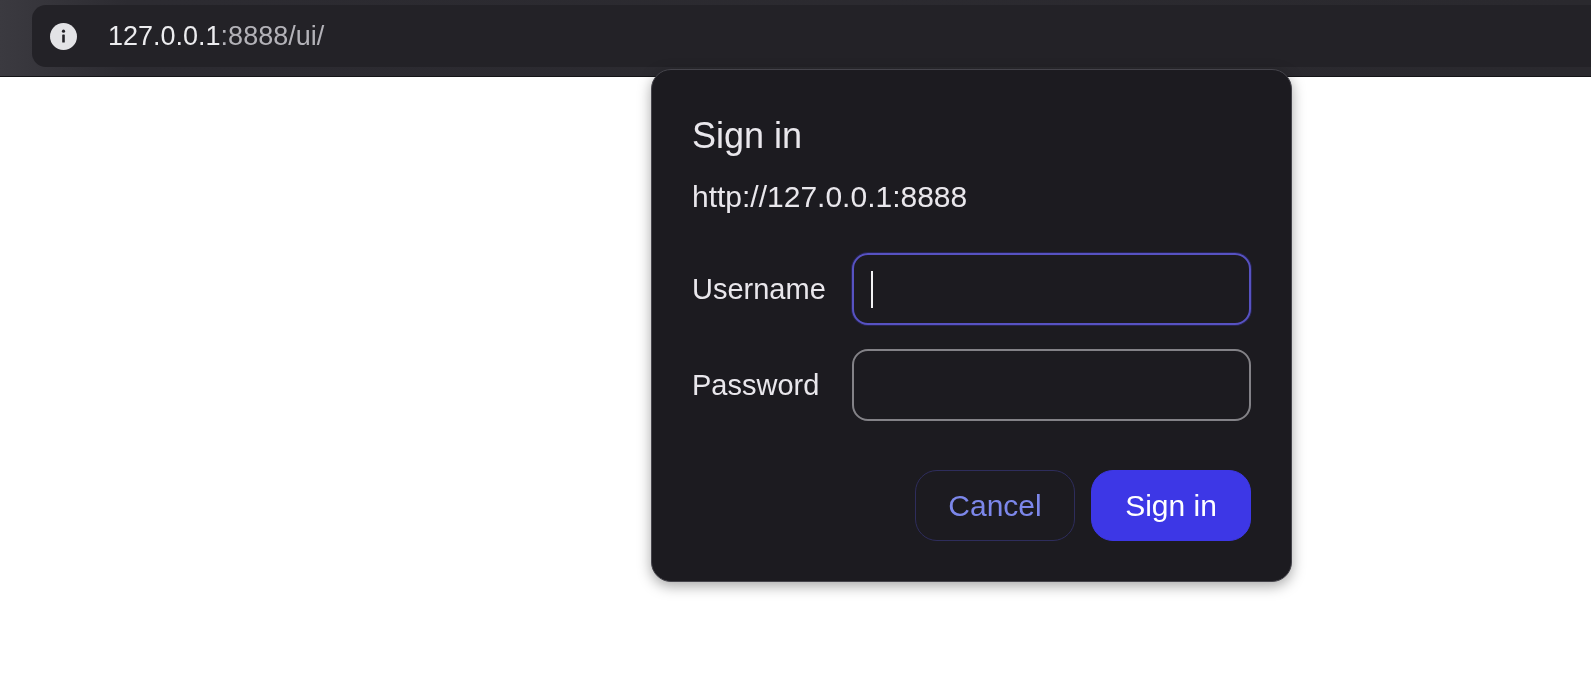  I want to click on address-bar: 127.0.0.1:8888/ui/, so click(811, 36).